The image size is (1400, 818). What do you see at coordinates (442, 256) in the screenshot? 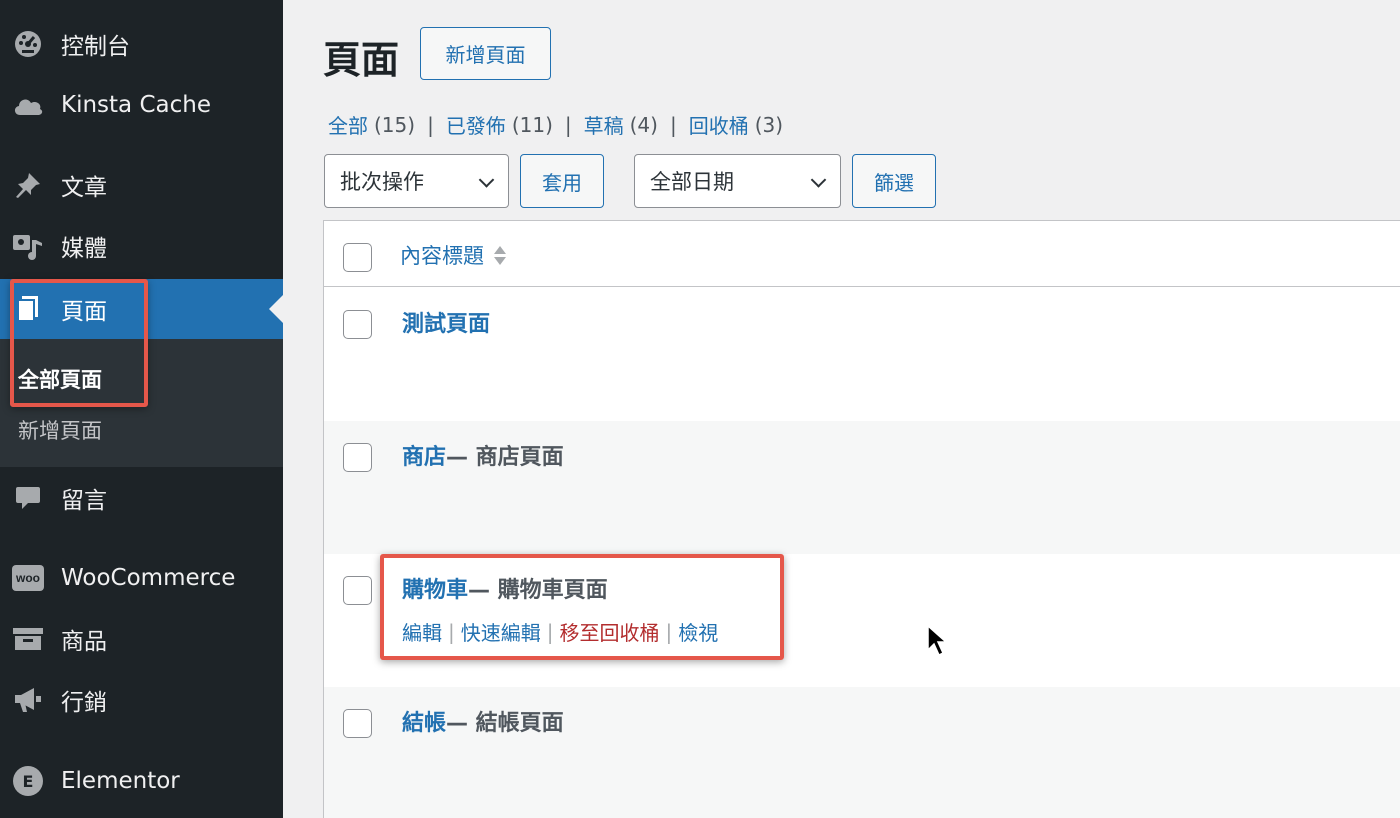
I see `column-title-label: 內容標題` at bounding box center [442, 256].